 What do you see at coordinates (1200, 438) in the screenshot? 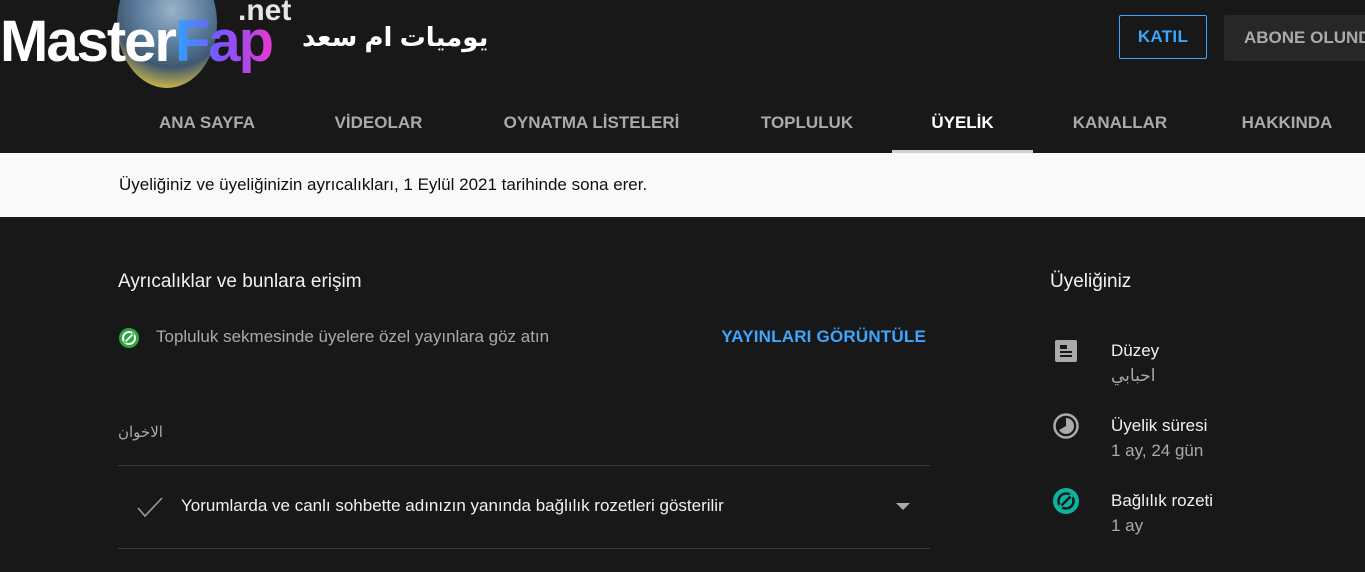
I see `membership-duration-item: Üyelik süresi 1 ay, 24 gün` at bounding box center [1200, 438].